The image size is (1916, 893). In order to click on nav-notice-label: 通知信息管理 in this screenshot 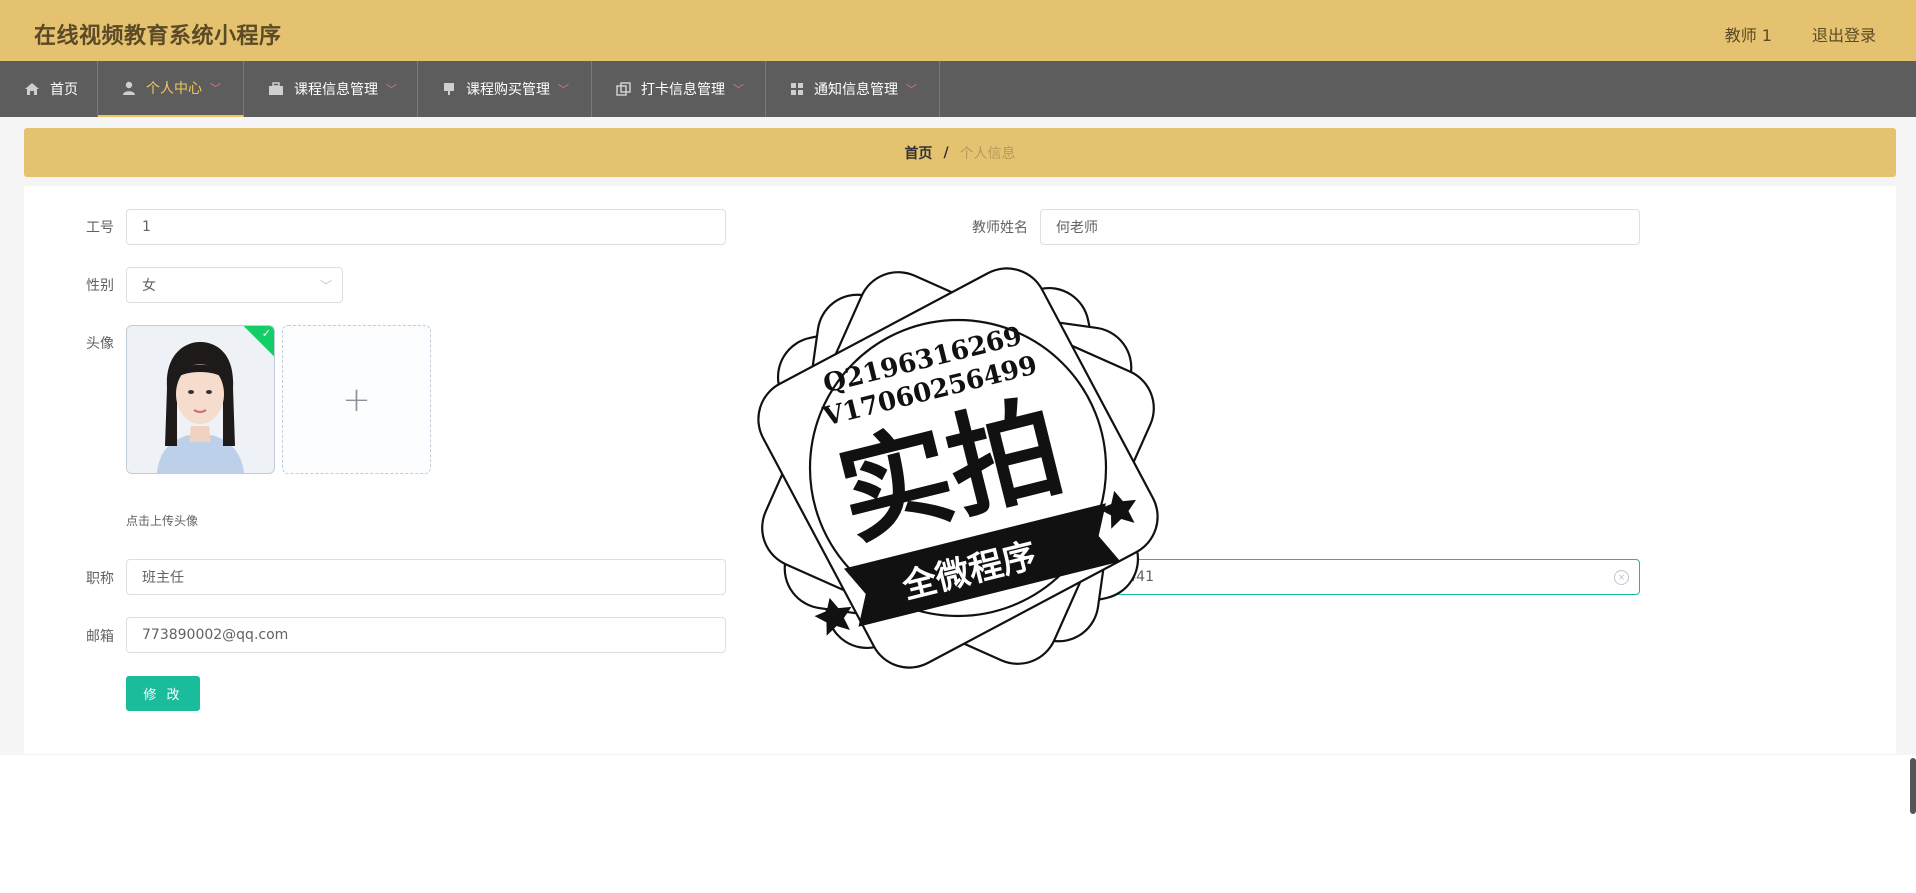, I will do `click(856, 90)`.